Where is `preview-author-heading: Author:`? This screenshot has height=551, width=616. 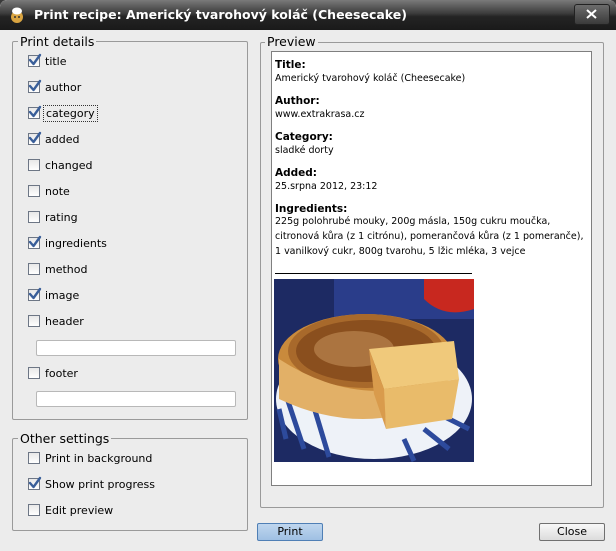 preview-author-heading: Author: is located at coordinates (297, 101).